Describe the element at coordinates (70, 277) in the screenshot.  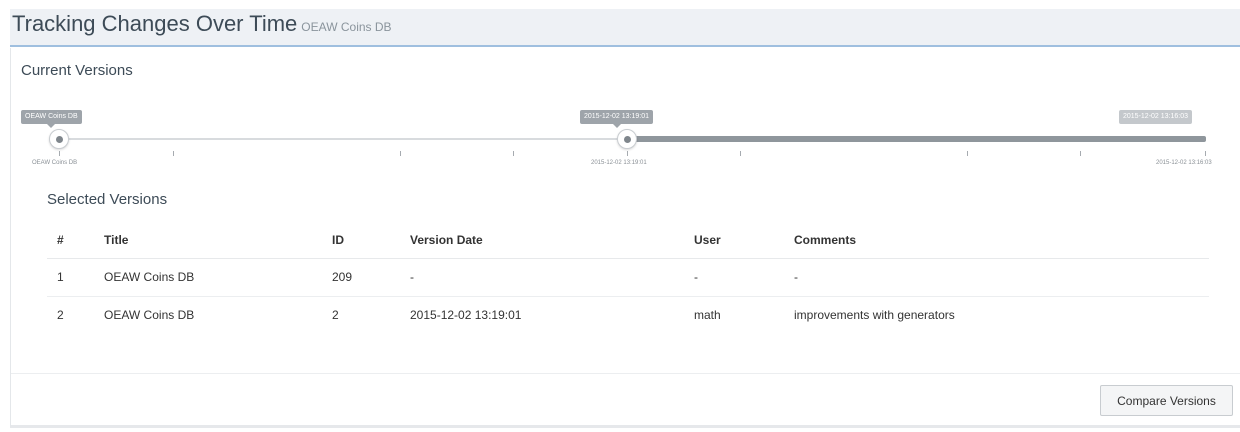
I see `cell-number: 1` at that location.